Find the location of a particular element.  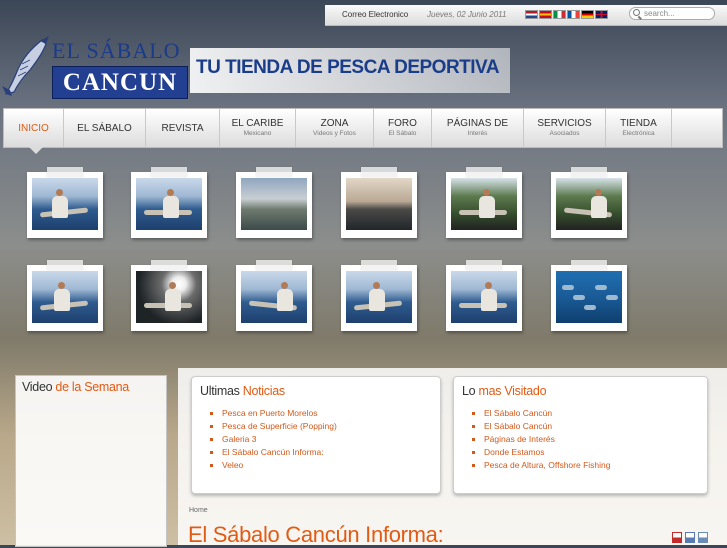

nav-item-el-caribe: EL CARIBE Mexicano is located at coordinates (258, 128).